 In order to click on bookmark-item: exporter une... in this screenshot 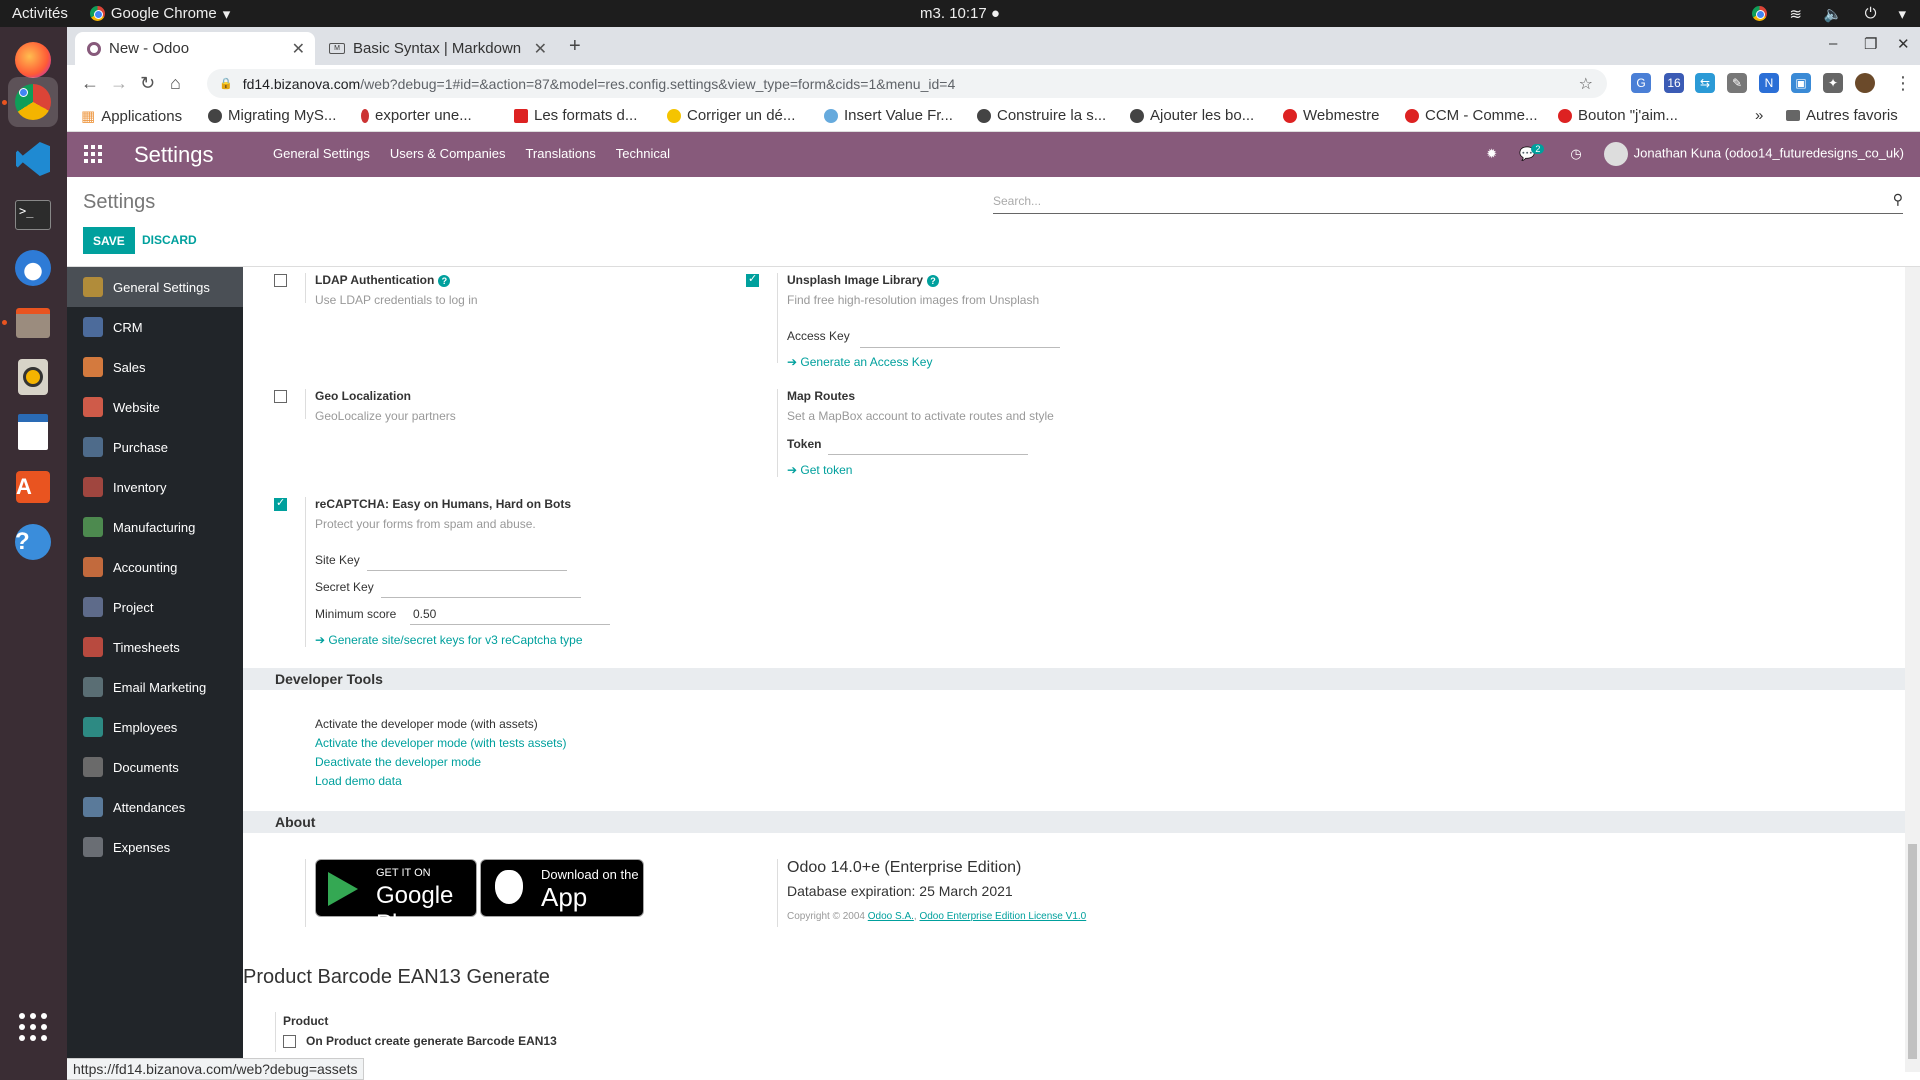, I will do `click(416, 115)`.